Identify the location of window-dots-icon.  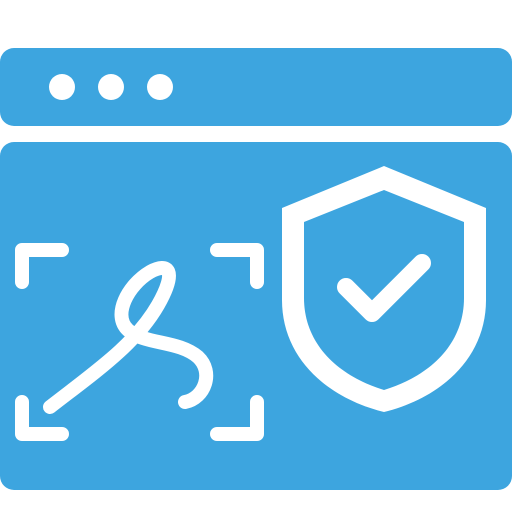
(111, 87).